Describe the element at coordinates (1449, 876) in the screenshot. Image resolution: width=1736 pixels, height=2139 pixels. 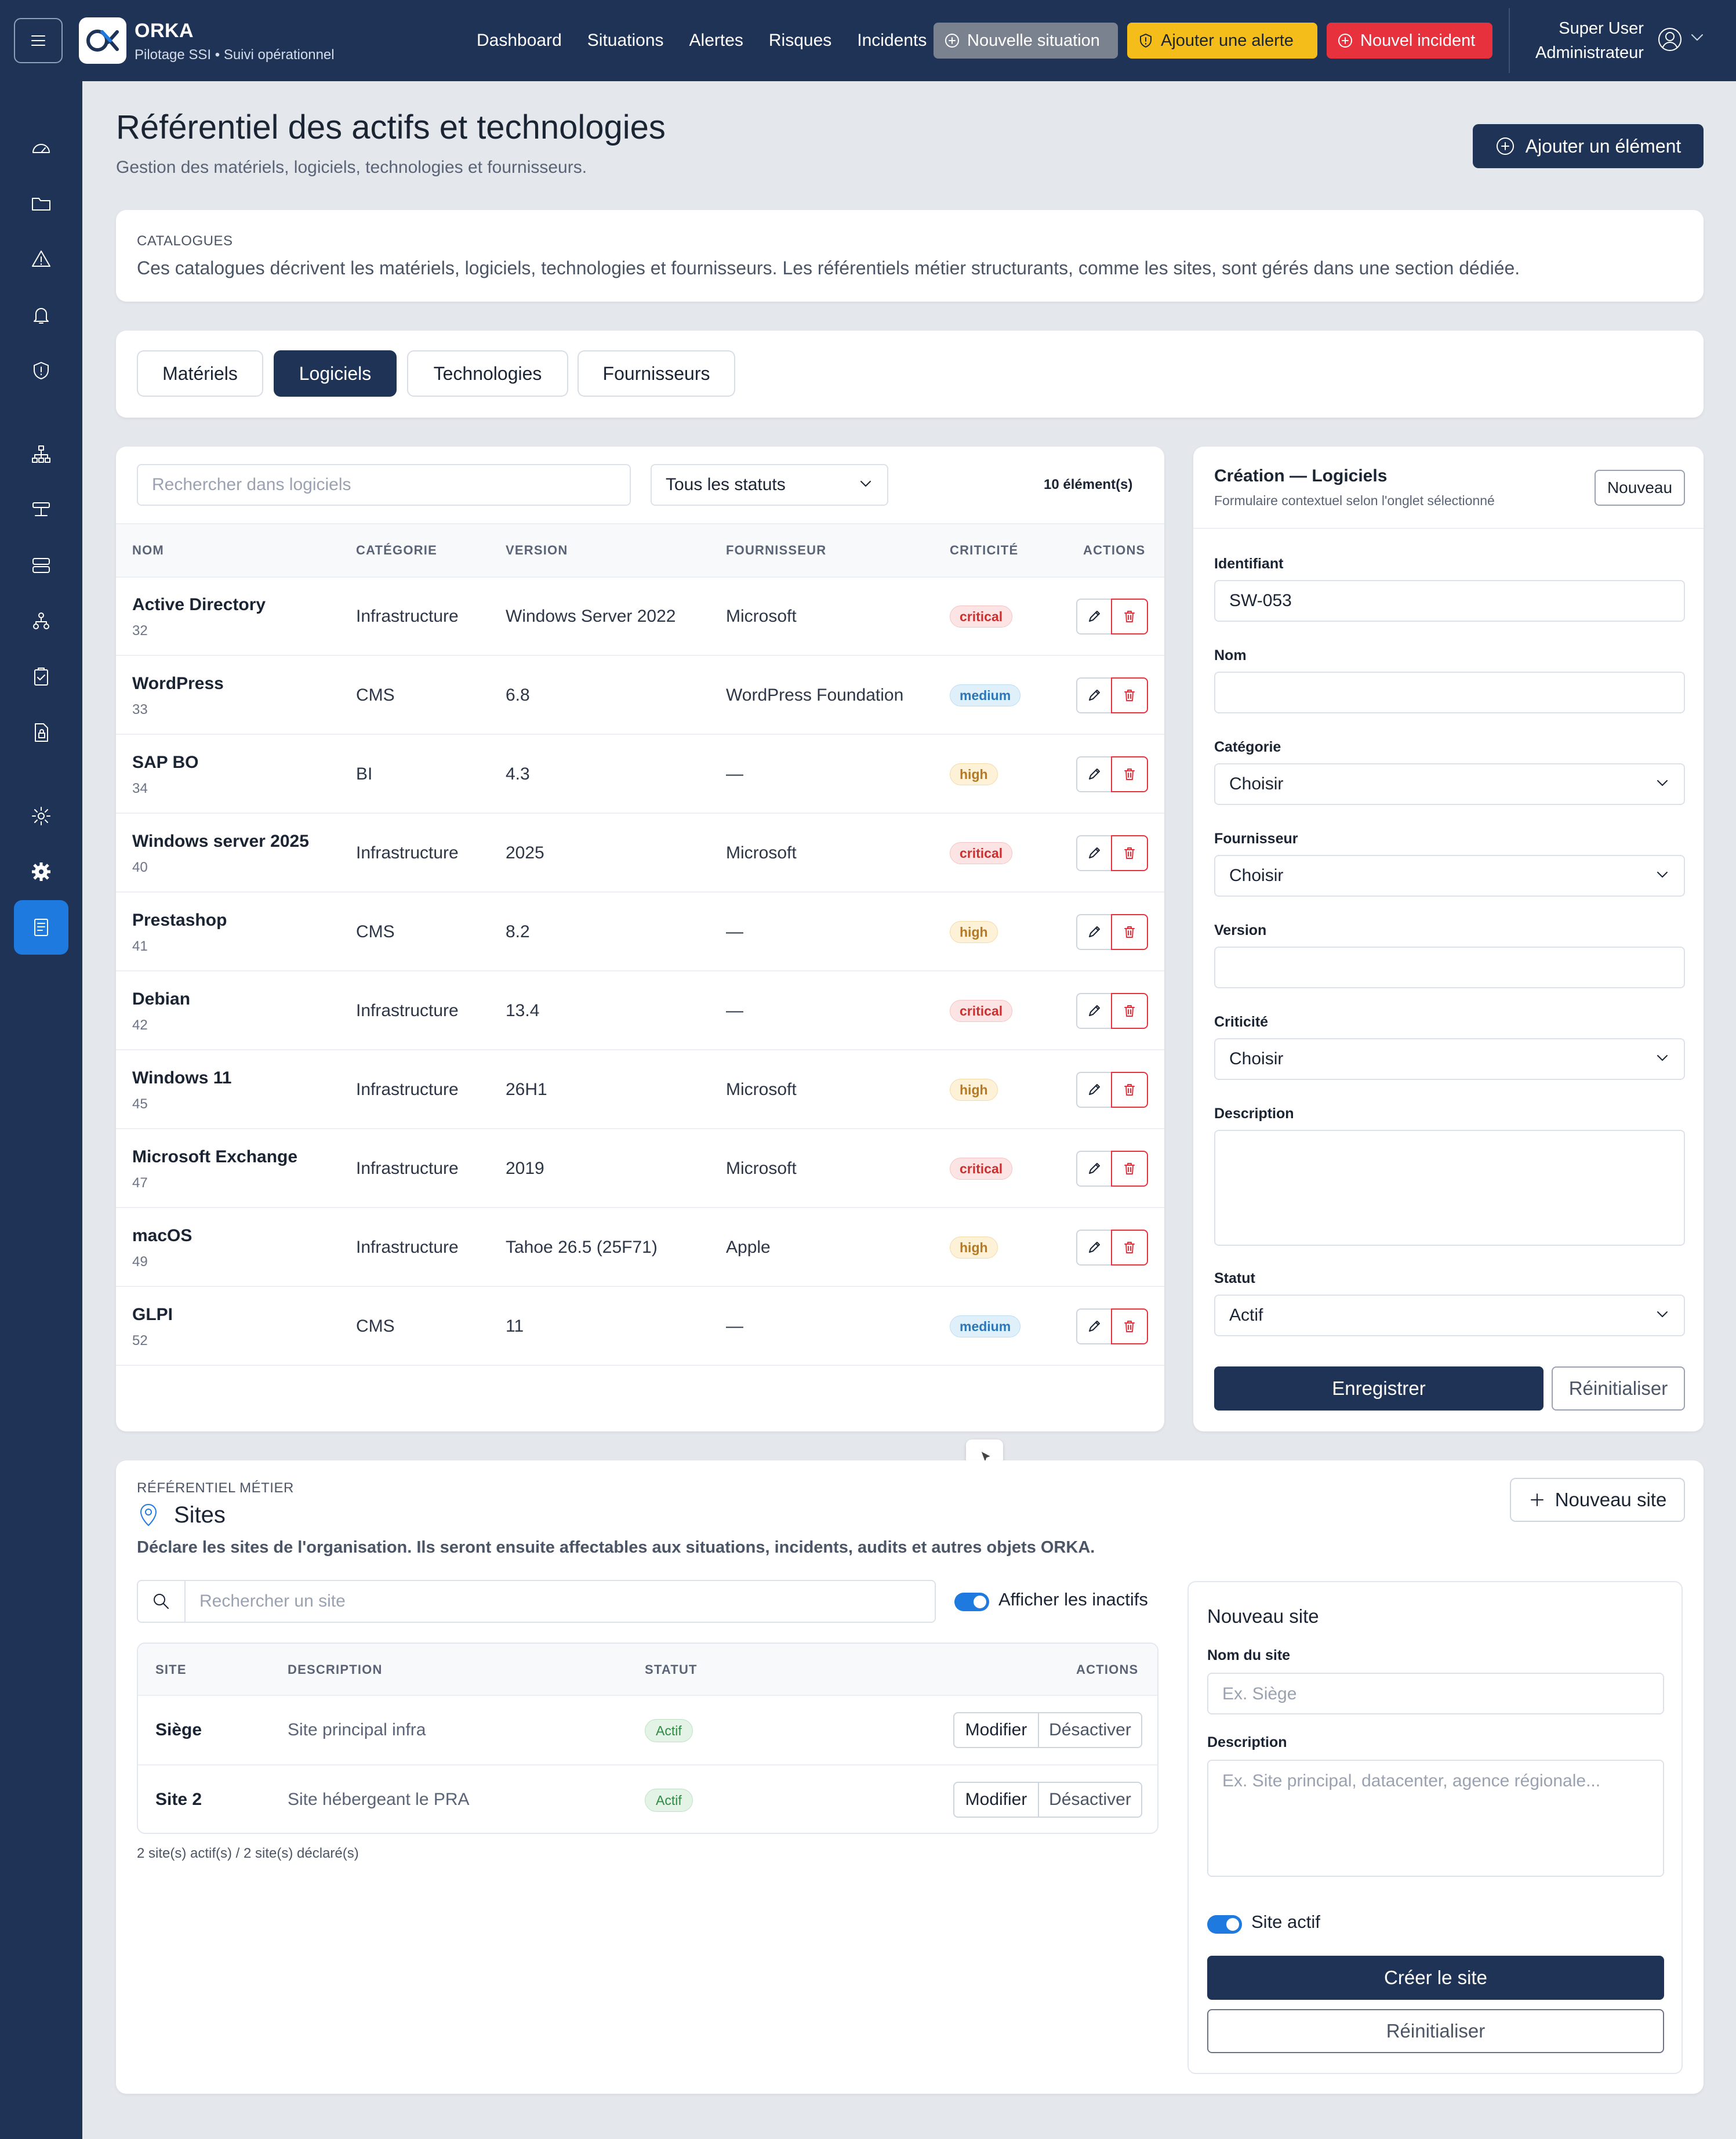
I see `vendor-select: Choisir` at that location.